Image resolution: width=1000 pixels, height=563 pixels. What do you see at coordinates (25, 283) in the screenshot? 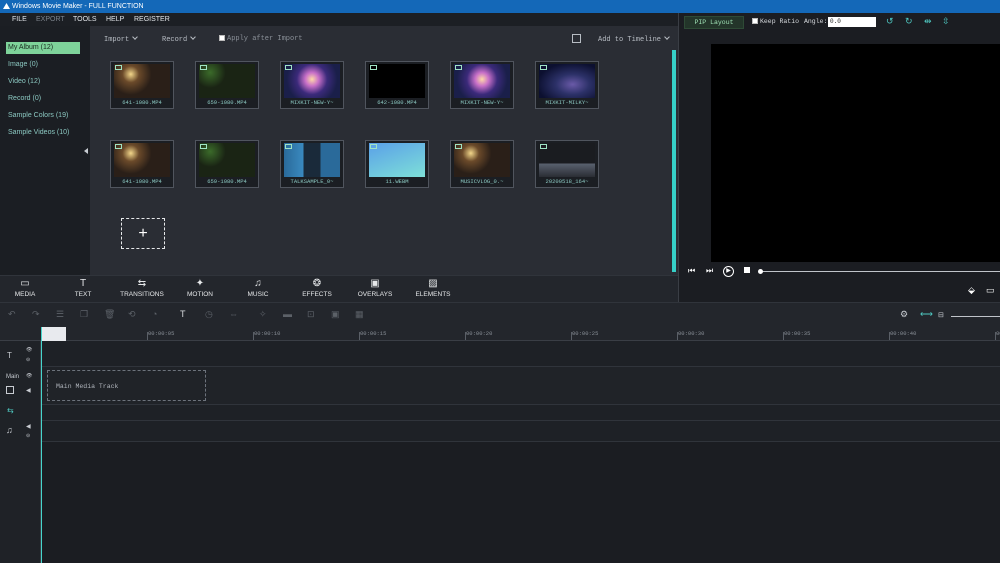
I see `folder-icon: ▭` at bounding box center [25, 283].